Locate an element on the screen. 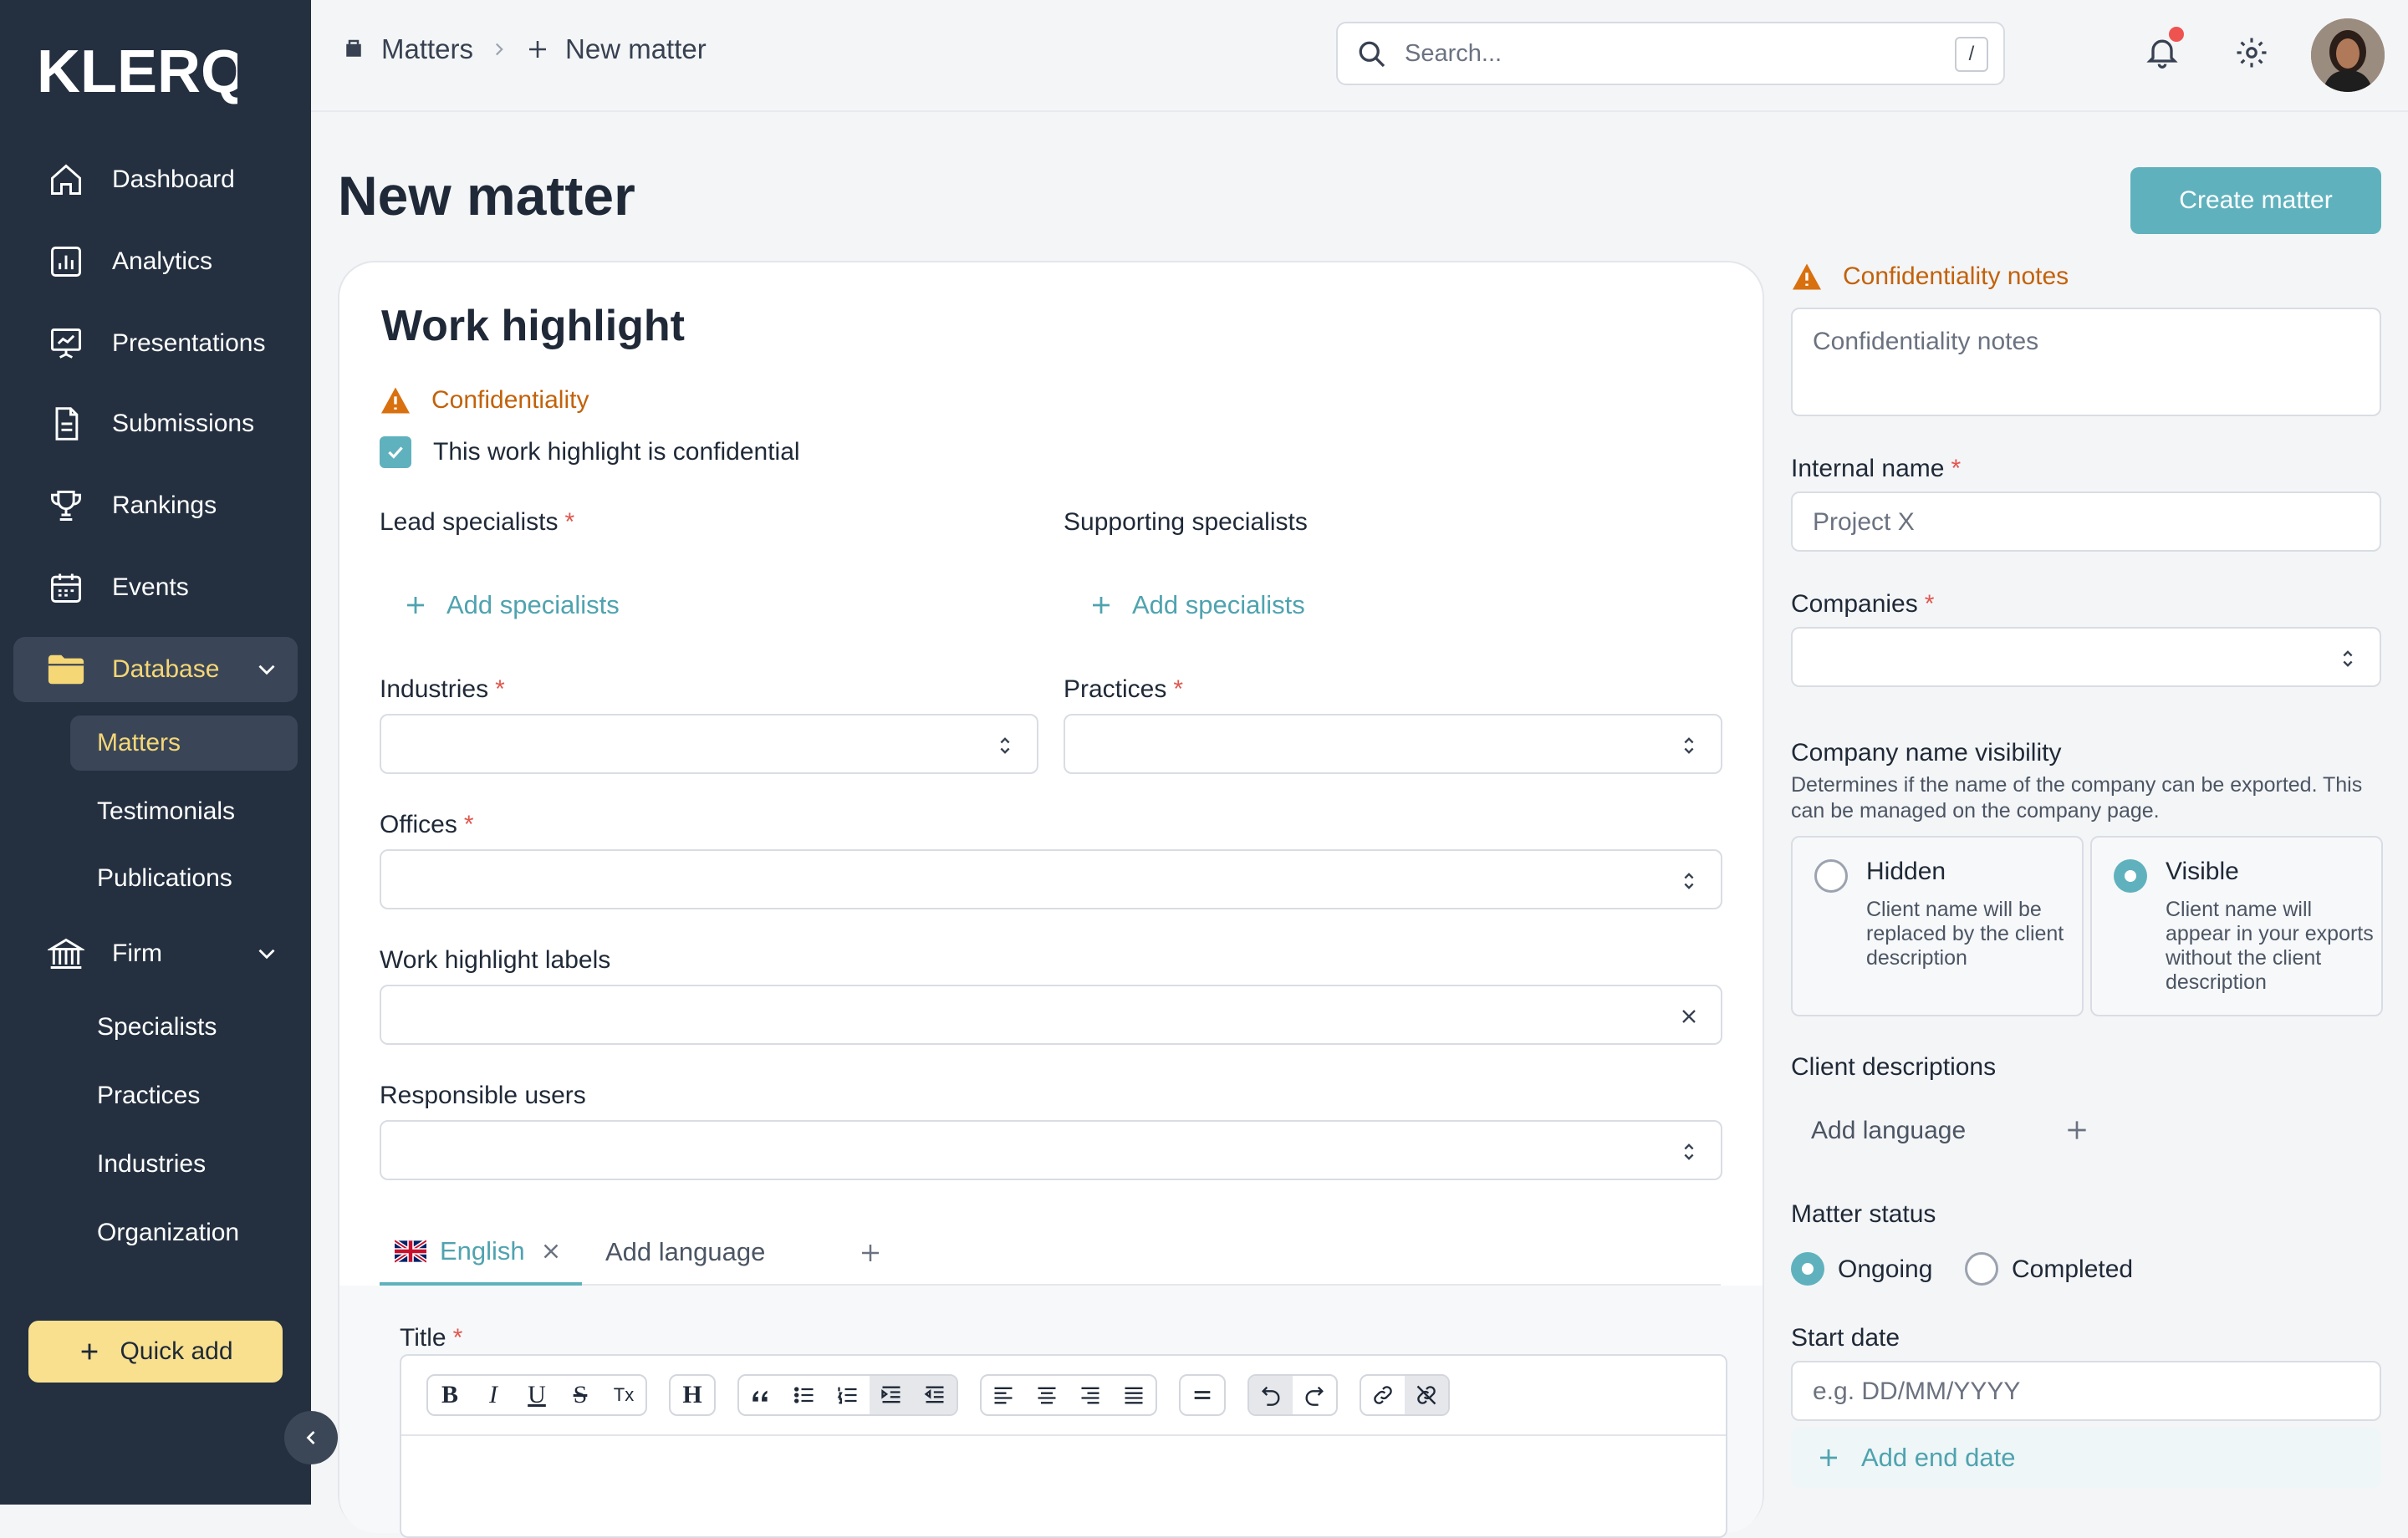  offices-select is located at coordinates (1051, 879).